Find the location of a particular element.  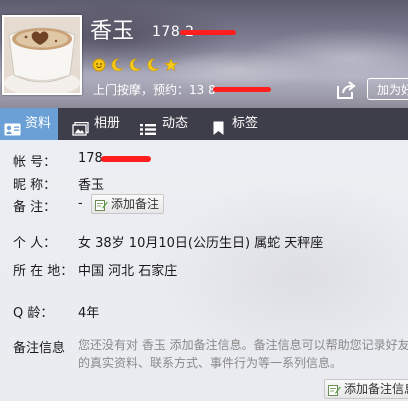

tab-tags: 标签 is located at coordinates (237, 124).